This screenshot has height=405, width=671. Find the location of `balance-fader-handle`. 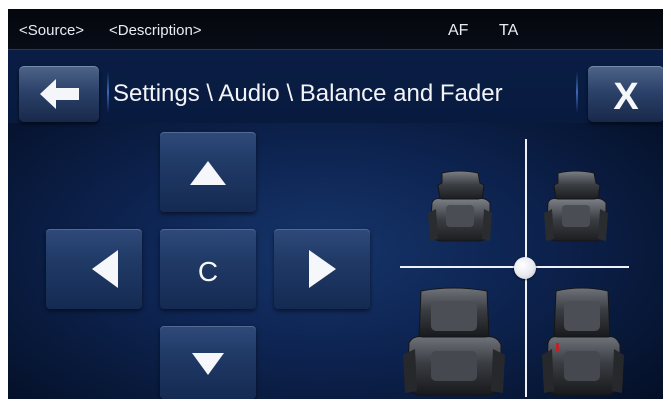

balance-fader-handle is located at coordinates (525, 268).